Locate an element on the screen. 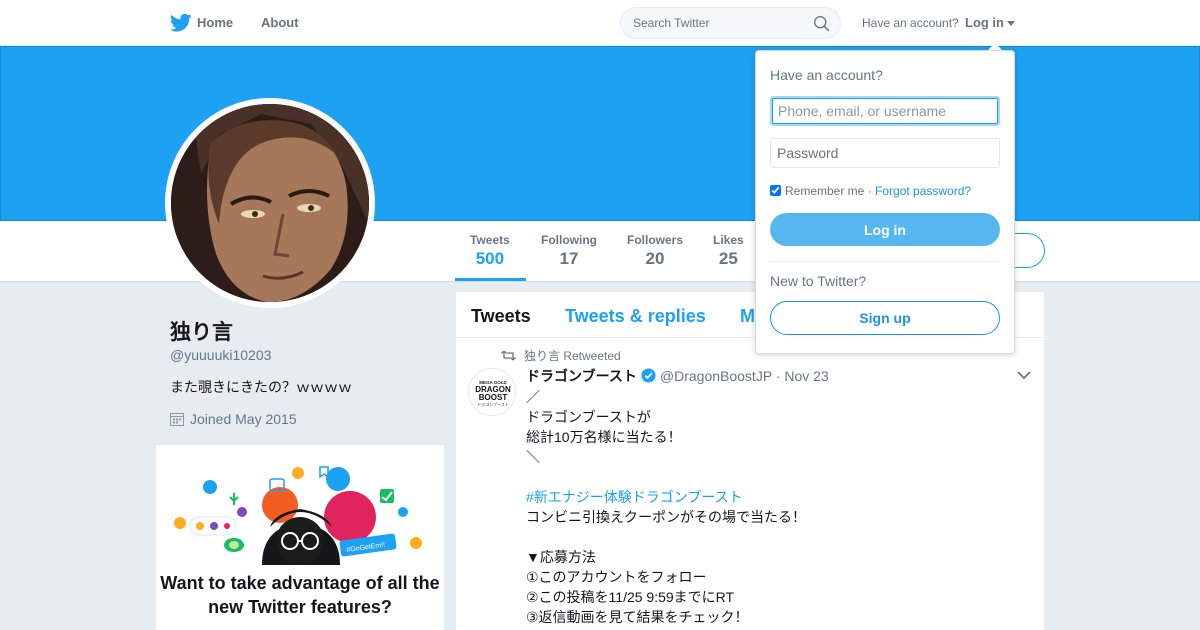 This screenshot has width=1200, height=630. profile-bio: また覗きにきたの？ｗｗｗｗ is located at coordinates (261, 387).